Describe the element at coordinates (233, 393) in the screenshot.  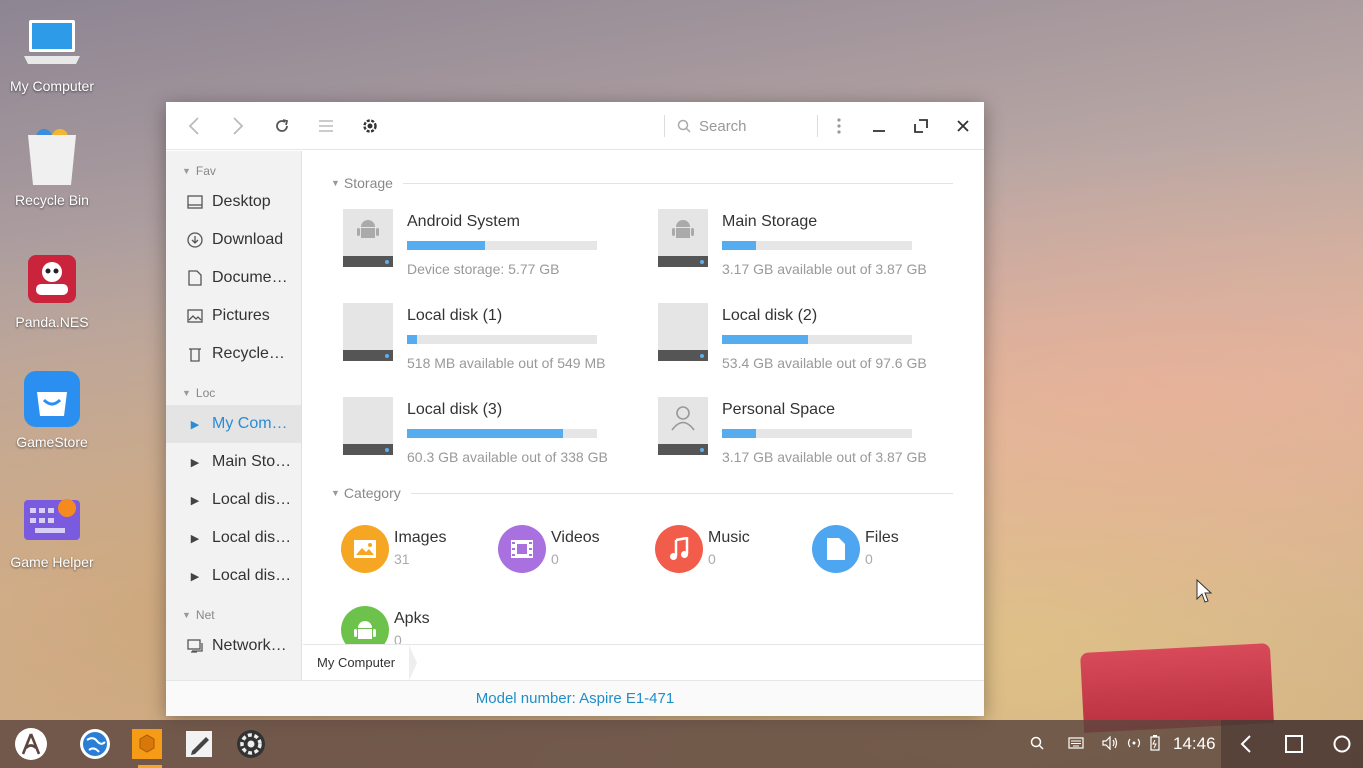
I see `sidebar-group-loc: ▼ Loc` at that location.